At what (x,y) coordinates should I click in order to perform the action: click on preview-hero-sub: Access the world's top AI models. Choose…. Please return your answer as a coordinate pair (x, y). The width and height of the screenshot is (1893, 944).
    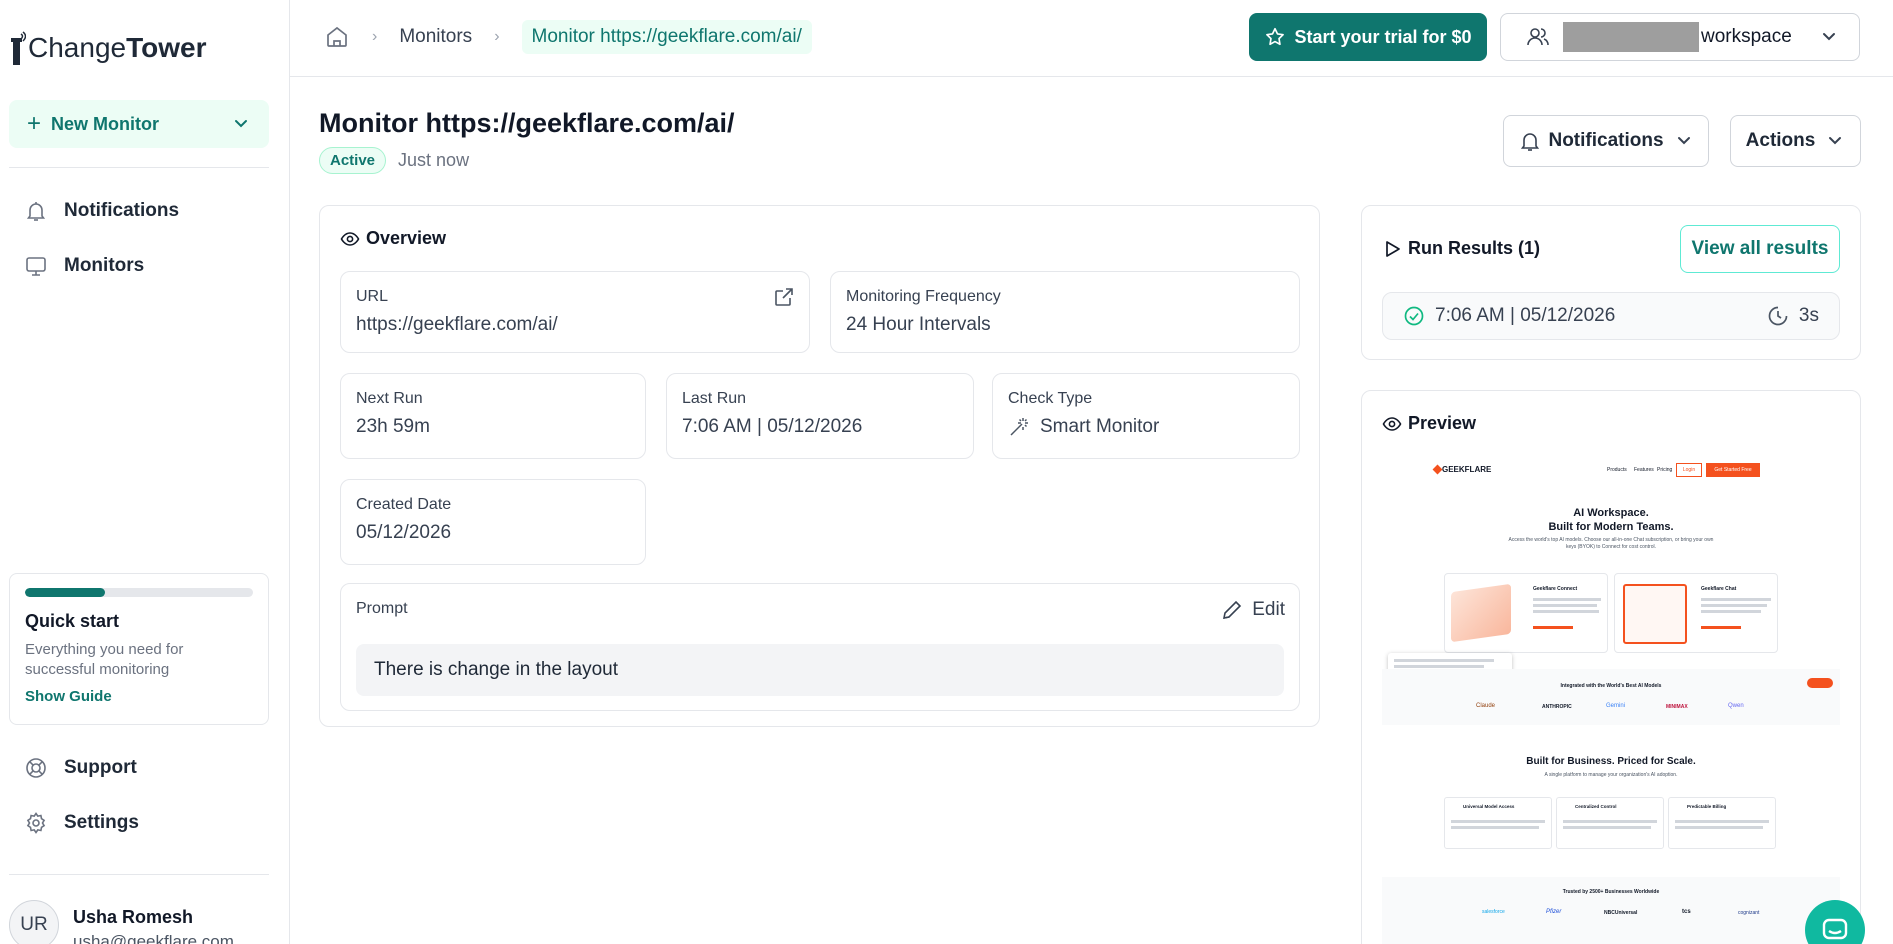
    Looking at the image, I should click on (1611, 543).